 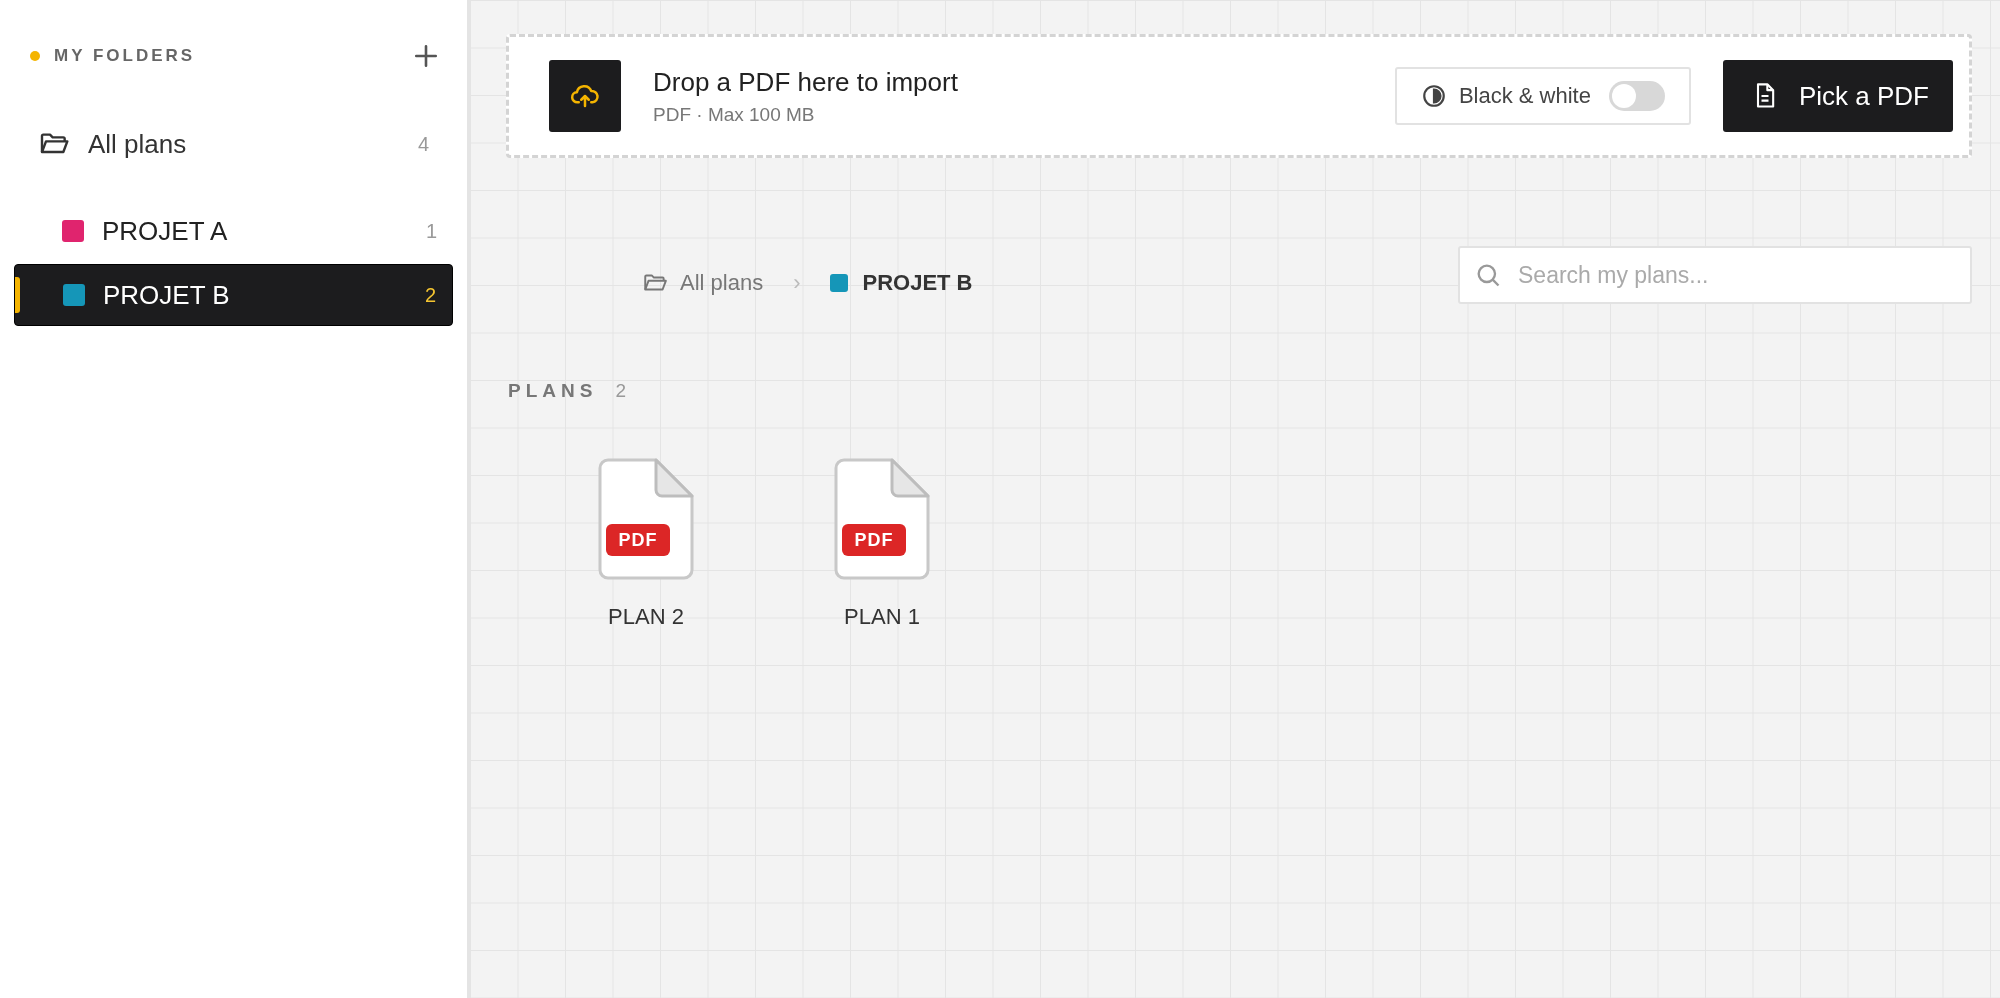 What do you see at coordinates (1433, 96) in the screenshot?
I see `contrast-icon` at bounding box center [1433, 96].